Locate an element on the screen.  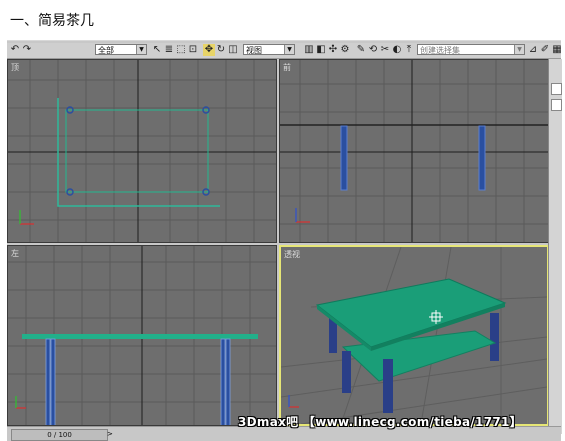
align-icon: ⤒ is located at coordinates (409, 50).